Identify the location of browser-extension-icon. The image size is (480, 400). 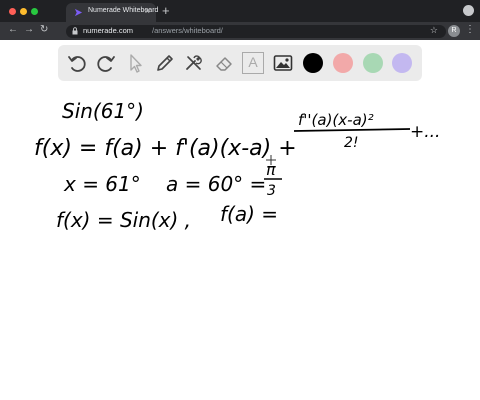
(468, 10).